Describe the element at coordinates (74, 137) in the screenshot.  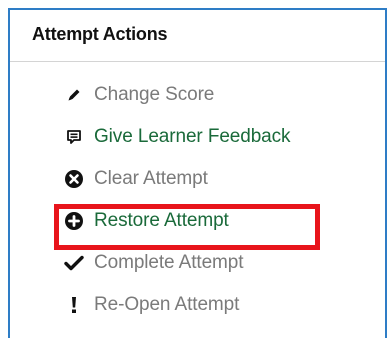
I see `comment-icon` at that location.